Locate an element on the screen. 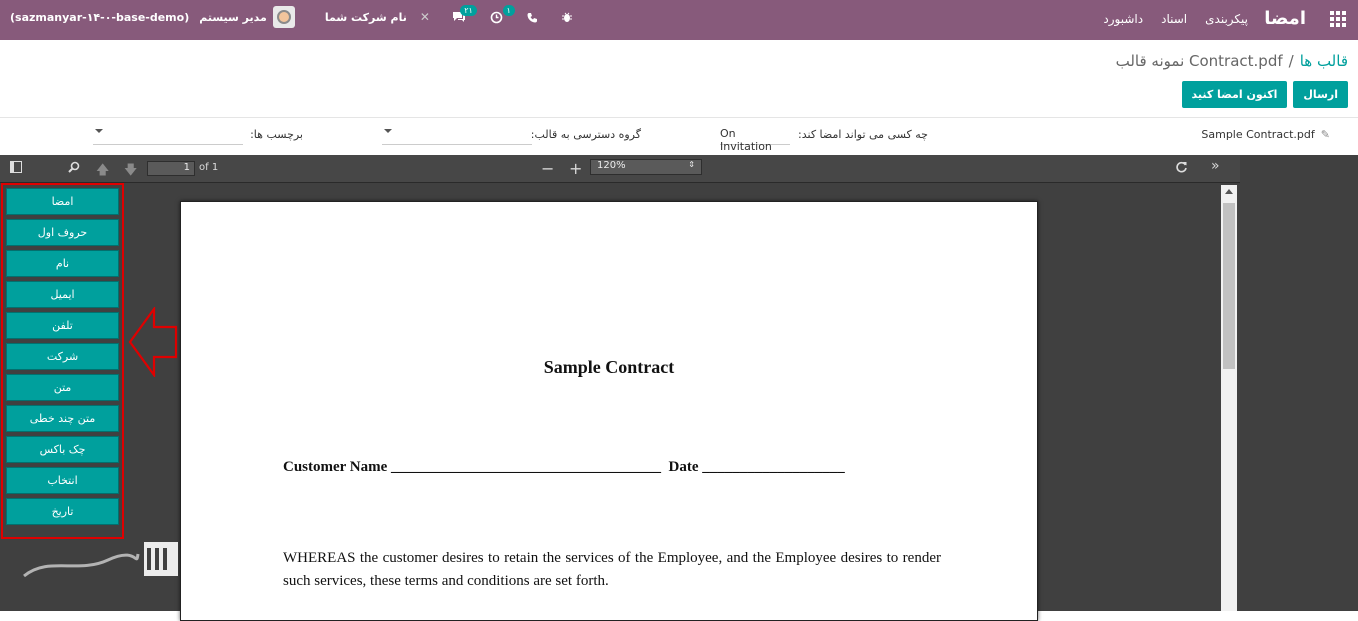 The height and width of the screenshot is (621, 1358). template-filename: Sample Contract.pdf ✎ is located at coordinates (1265, 134).